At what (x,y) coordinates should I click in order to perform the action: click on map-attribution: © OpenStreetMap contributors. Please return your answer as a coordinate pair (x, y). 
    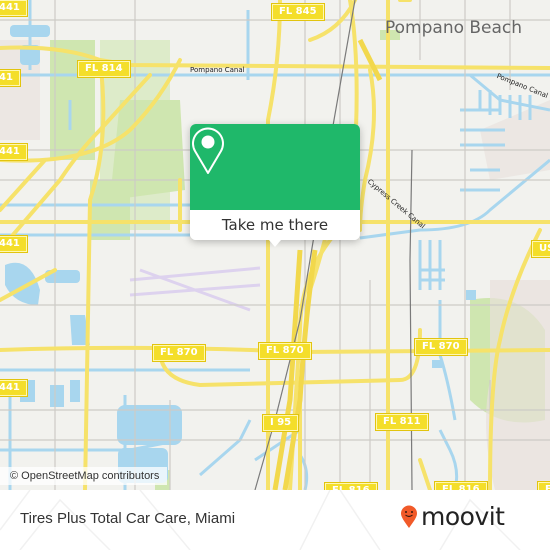
    Looking at the image, I should click on (84, 476).